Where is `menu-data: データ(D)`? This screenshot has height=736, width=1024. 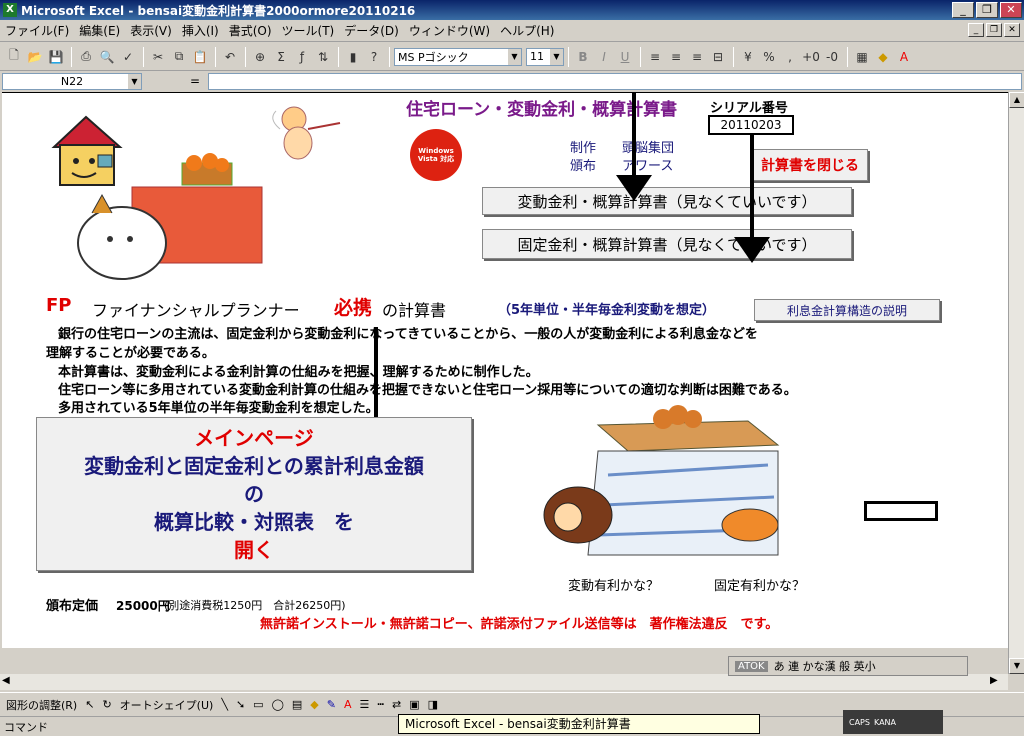 menu-data: データ(D) is located at coordinates (371, 30).